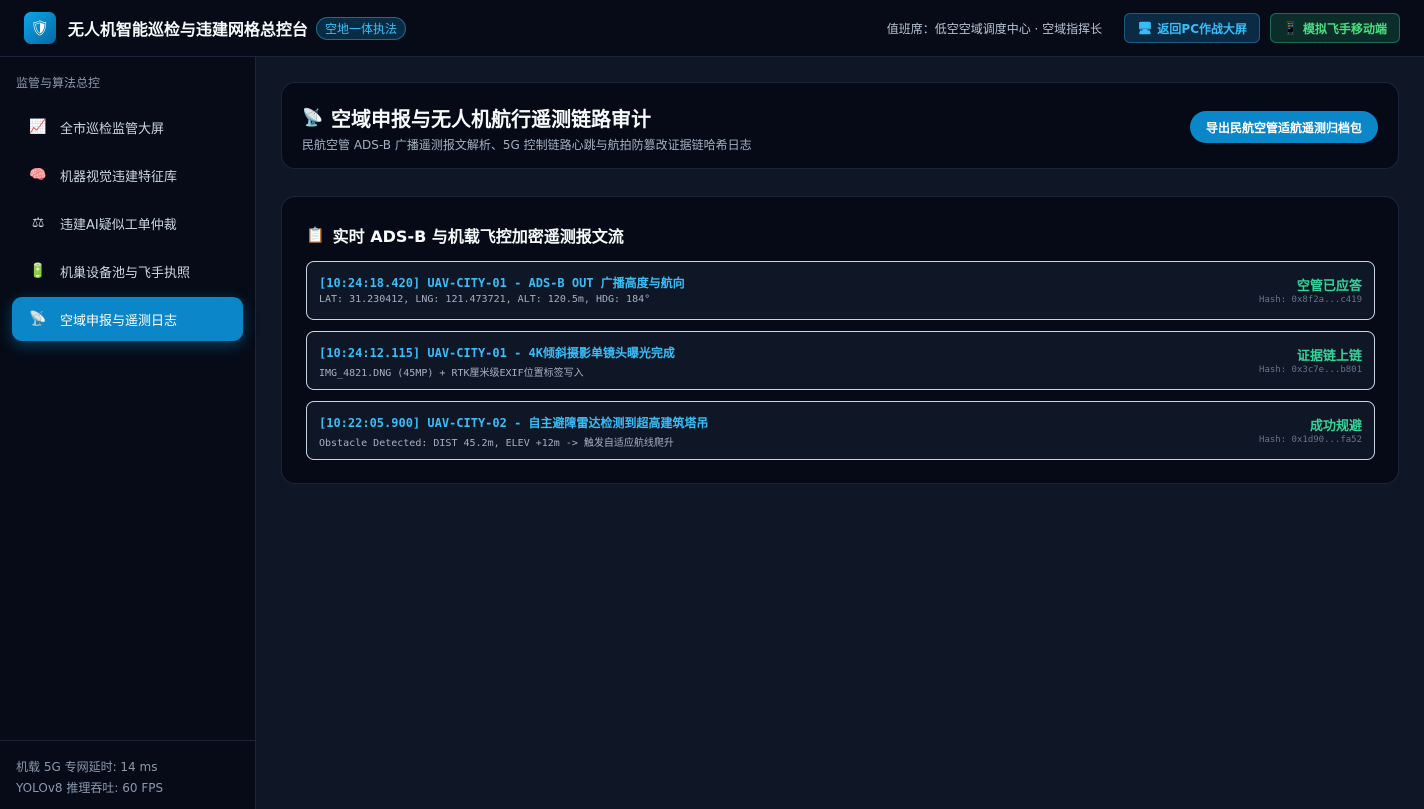  What do you see at coordinates (451, 373) in the screenshot?
I see `log-entry-detail: IMG_4821.DNG (45MP) + RTK厘米级EXIF位置标签写入` at bounding box center [451, 373].